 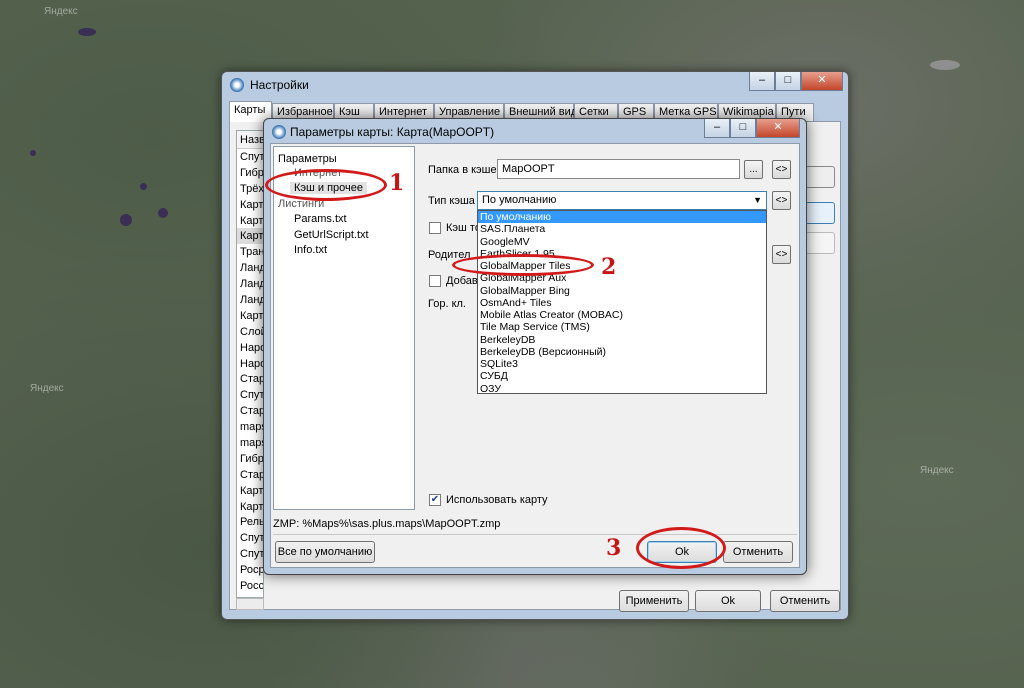 I want to click on annotation-number-2: 2, so click(x=609, y=267).